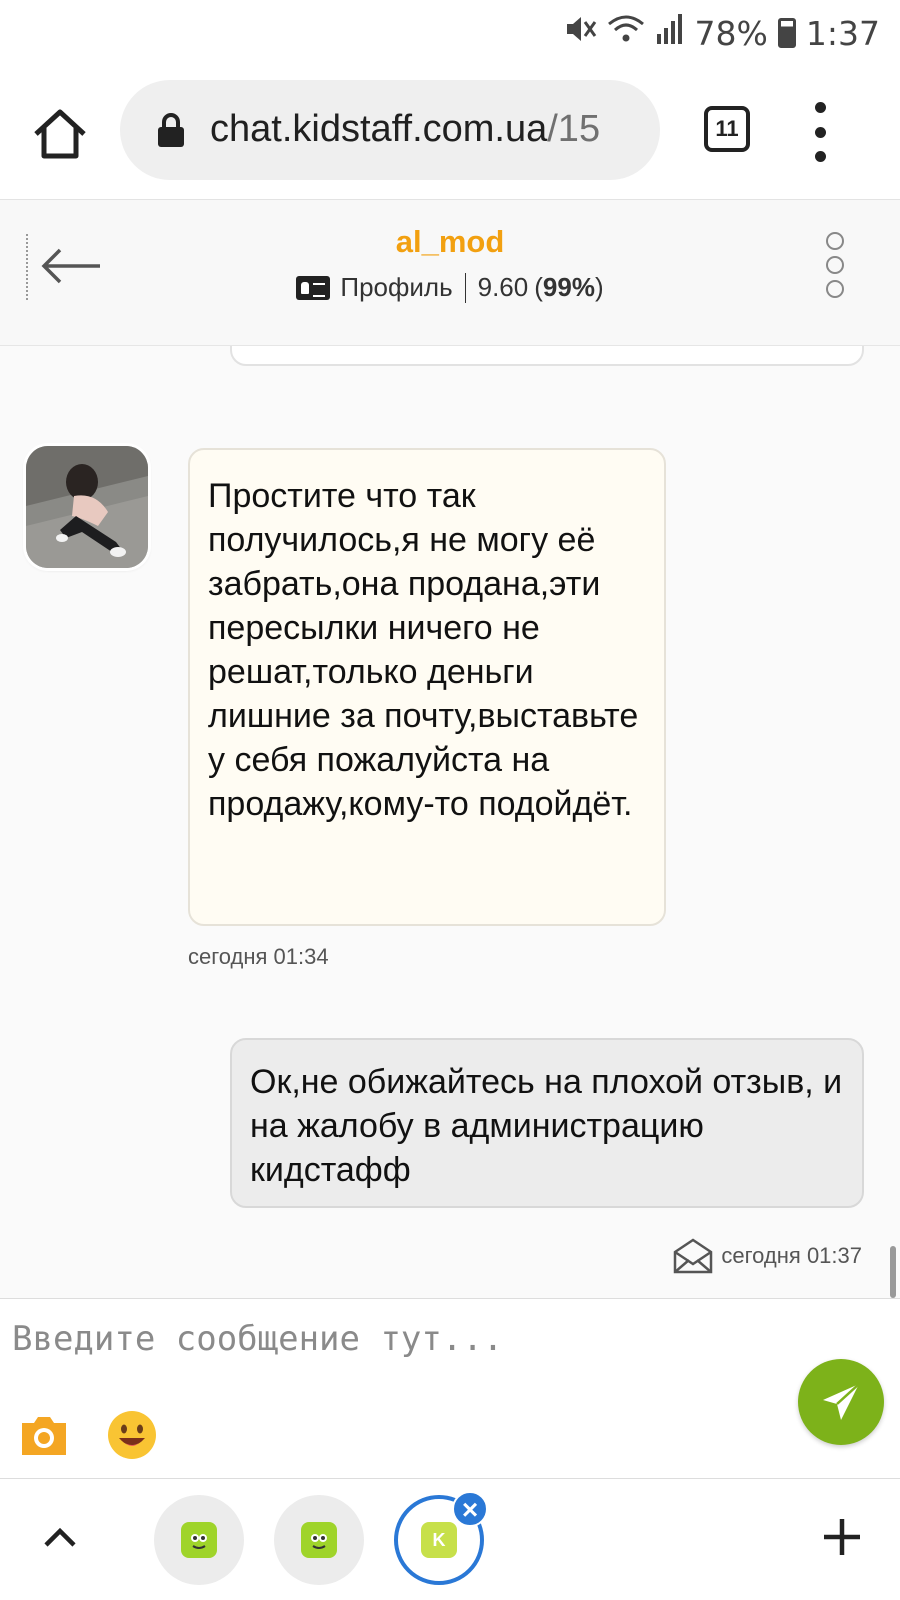  Describe the element at coordinates (580, 33) in the screenshot. I see `mute-icon` at that location.